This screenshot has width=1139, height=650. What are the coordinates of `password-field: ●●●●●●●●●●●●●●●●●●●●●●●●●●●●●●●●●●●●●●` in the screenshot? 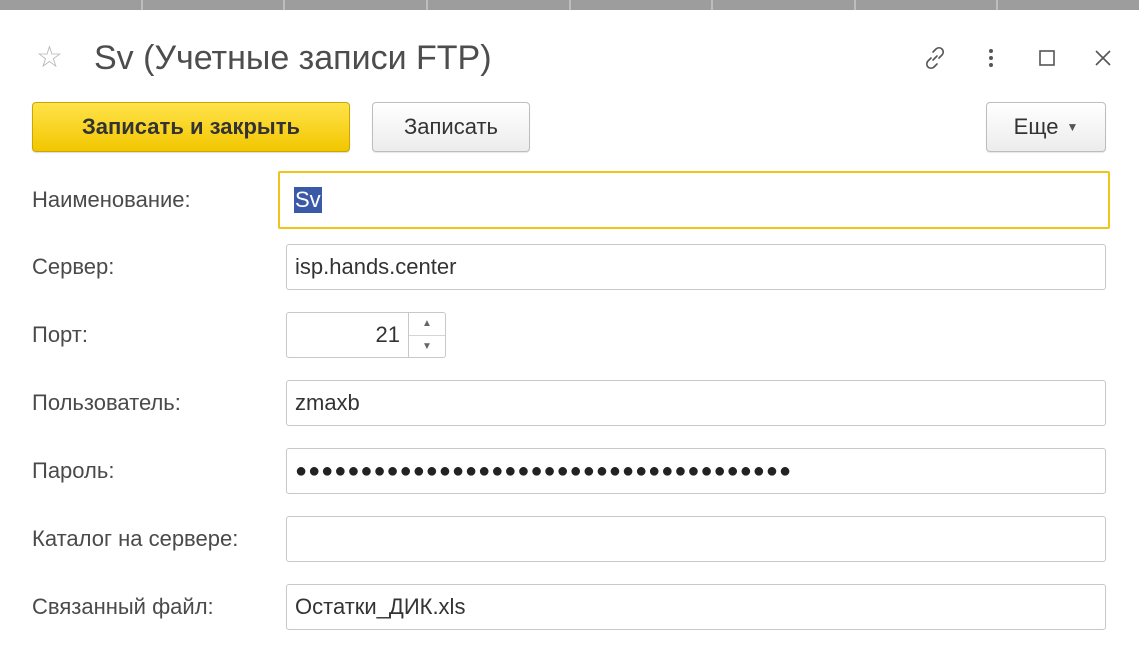 It's located at (696, 471).